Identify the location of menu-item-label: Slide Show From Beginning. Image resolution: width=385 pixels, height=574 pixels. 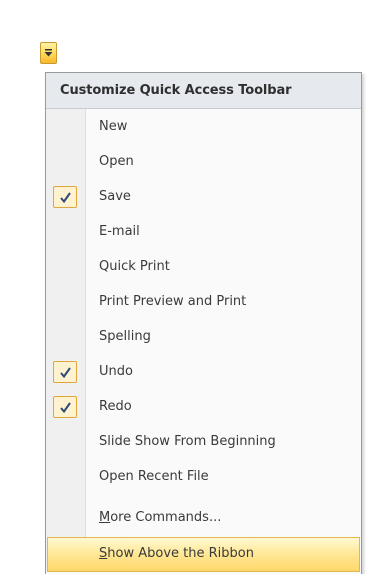
(187, 441).